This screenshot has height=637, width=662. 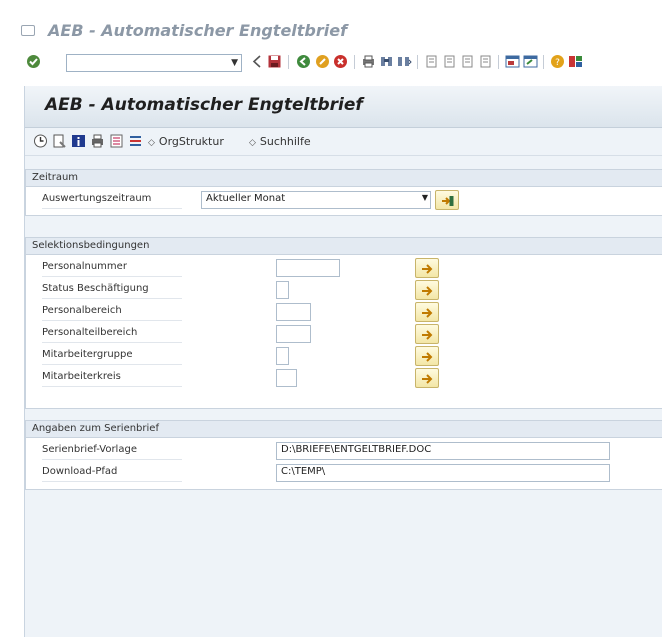 I want to click on info-icon, so click(x=78, y=141).